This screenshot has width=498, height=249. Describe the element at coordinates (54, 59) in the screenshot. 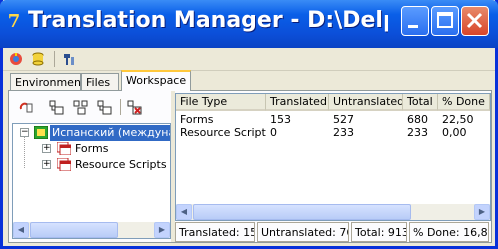

I see `toolbar-separator` at that location.